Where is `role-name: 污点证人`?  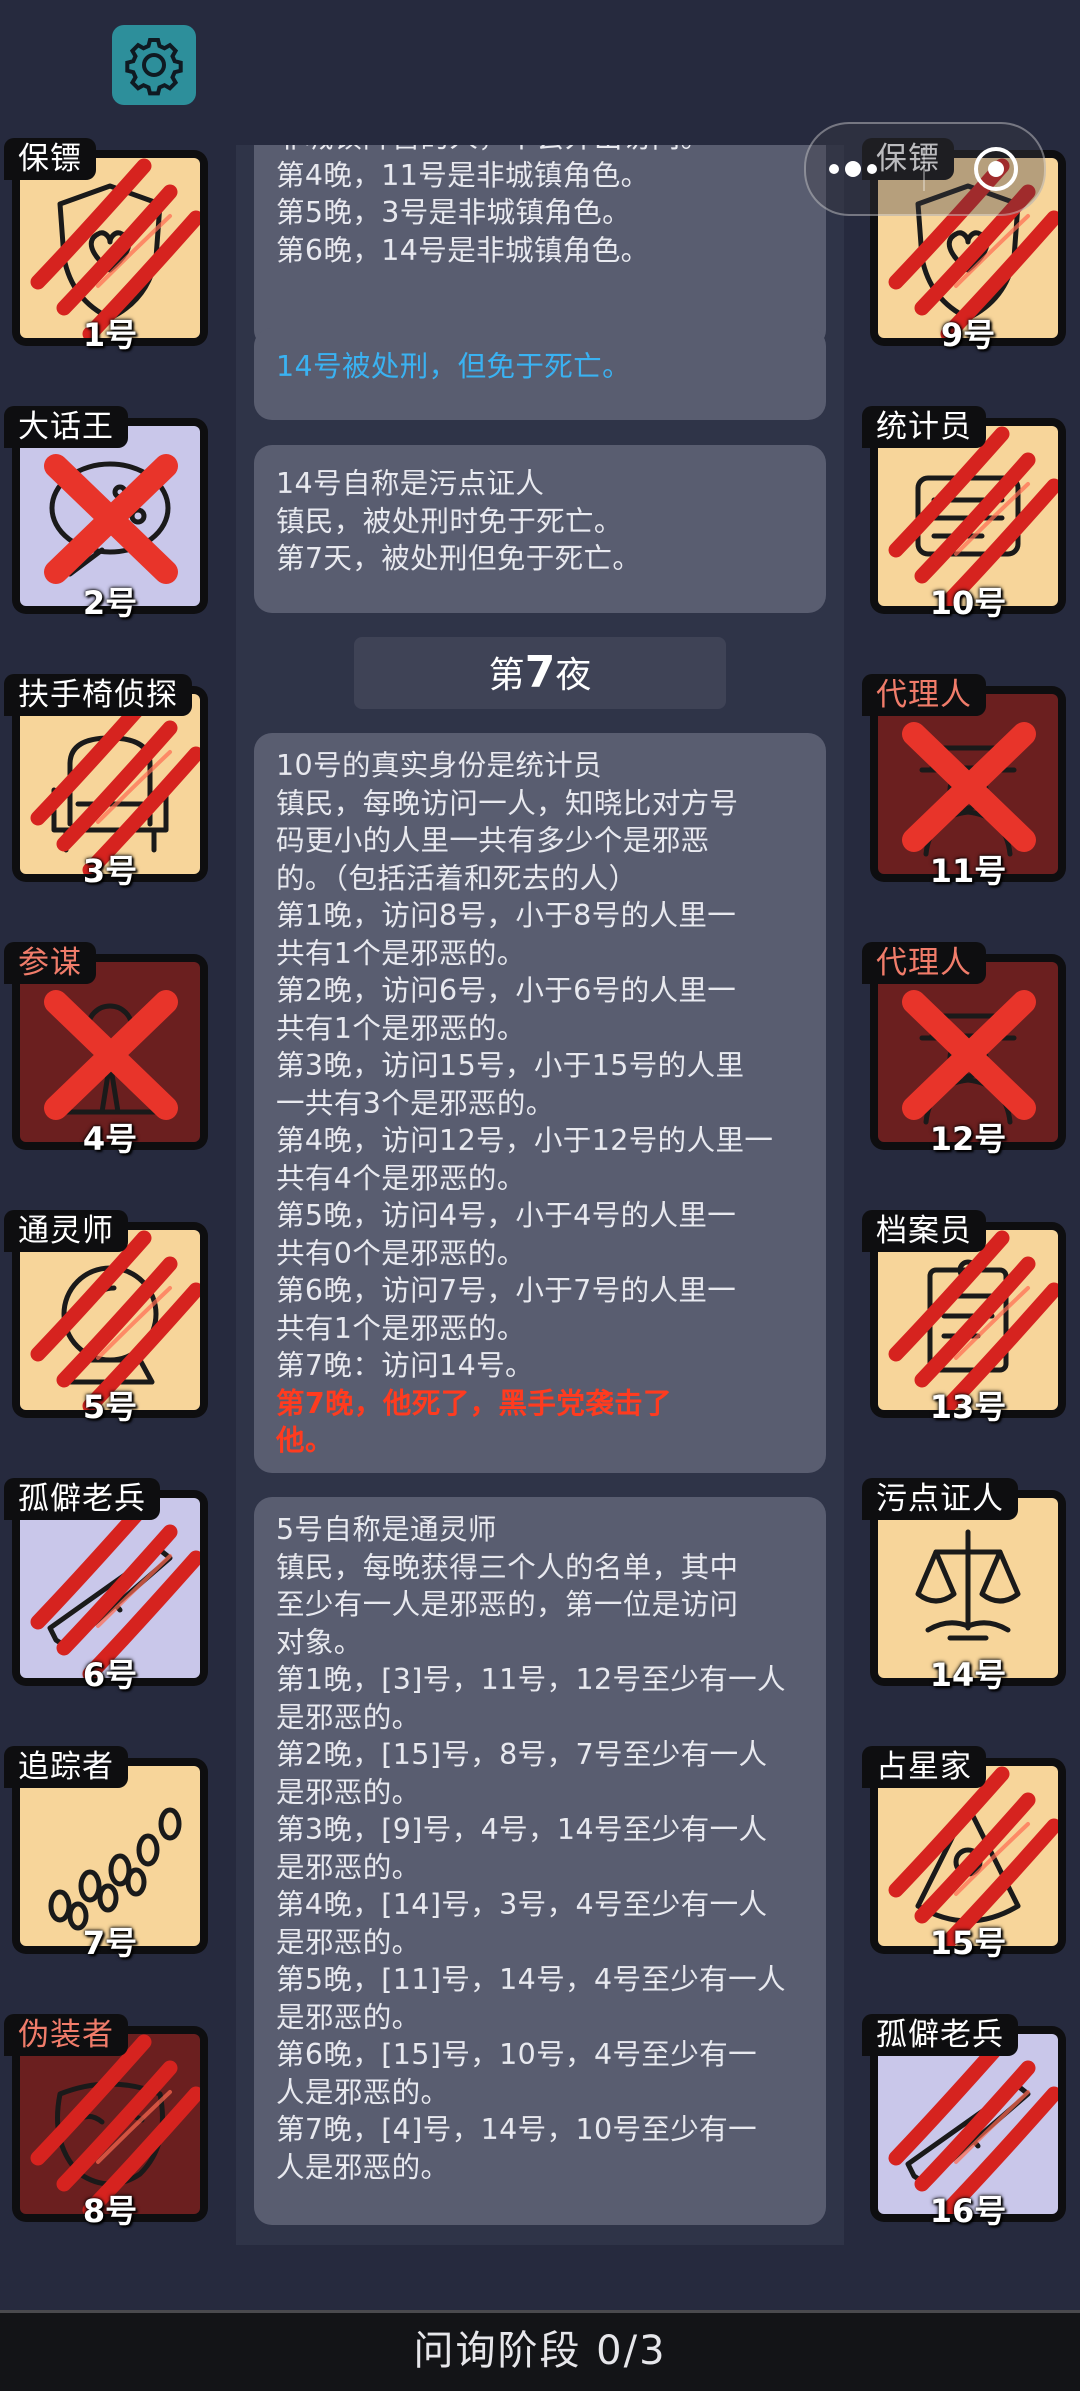 role-name: 污点证人 is located at coordinates (940, 1499).